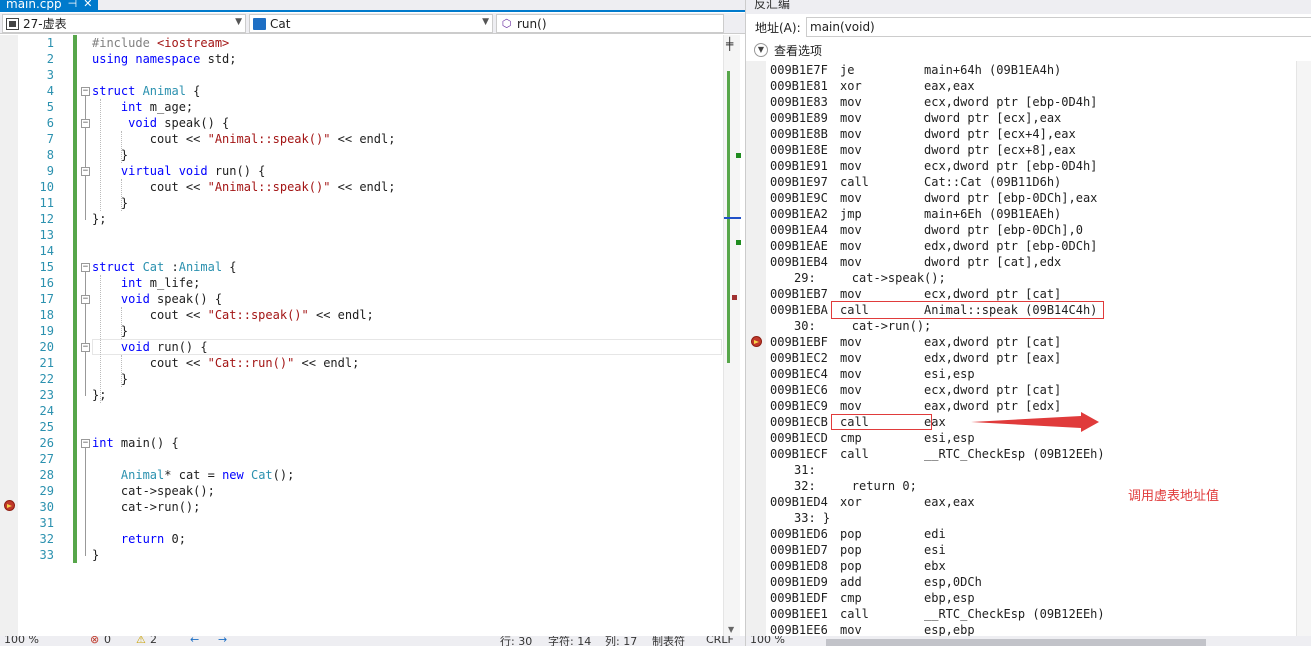  What do you see at coordinates (233, 315) in the screenshot?
I see `code-line: cout << "Cat::speak()" << endl;` at bounding box center [233, 315].